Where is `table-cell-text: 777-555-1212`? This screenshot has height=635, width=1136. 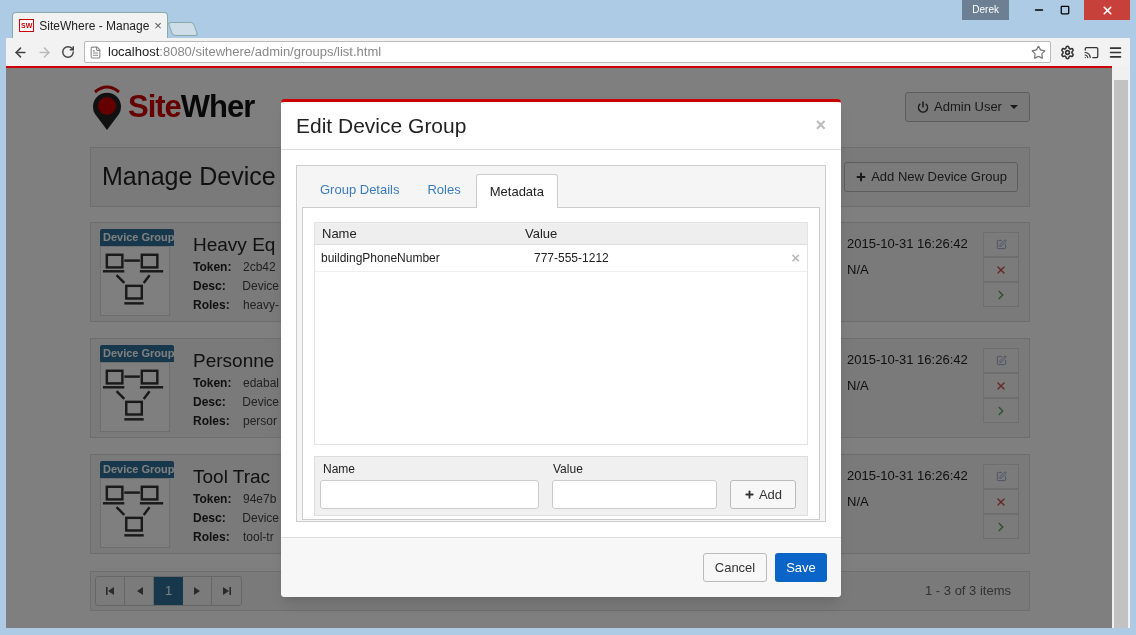
table-cell-text: 777-555-1212 is located at coordinates (572, 258).